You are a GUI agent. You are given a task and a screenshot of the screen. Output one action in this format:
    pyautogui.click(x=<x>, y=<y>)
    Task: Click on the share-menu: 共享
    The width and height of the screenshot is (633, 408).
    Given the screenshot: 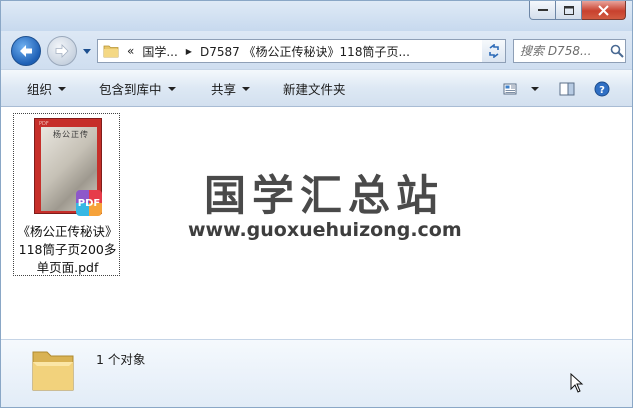 What is the action you would take?
    pyautogui.click(x=231, y=88)
    